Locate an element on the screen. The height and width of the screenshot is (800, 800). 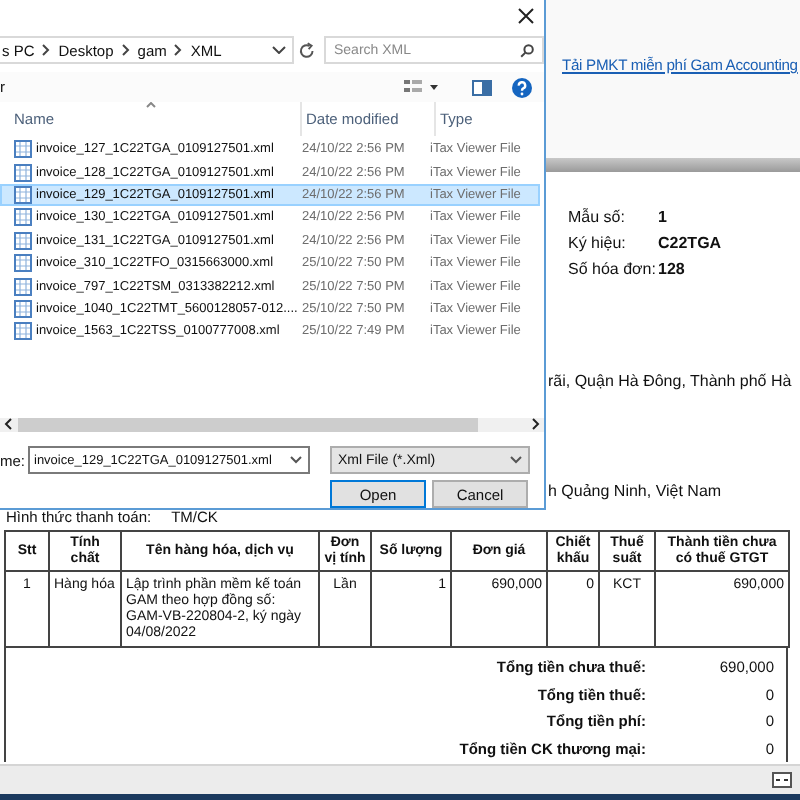
address-text: rãi, Quận Hà Đông, Thành phố Hà is located at coordinates (670, 381).